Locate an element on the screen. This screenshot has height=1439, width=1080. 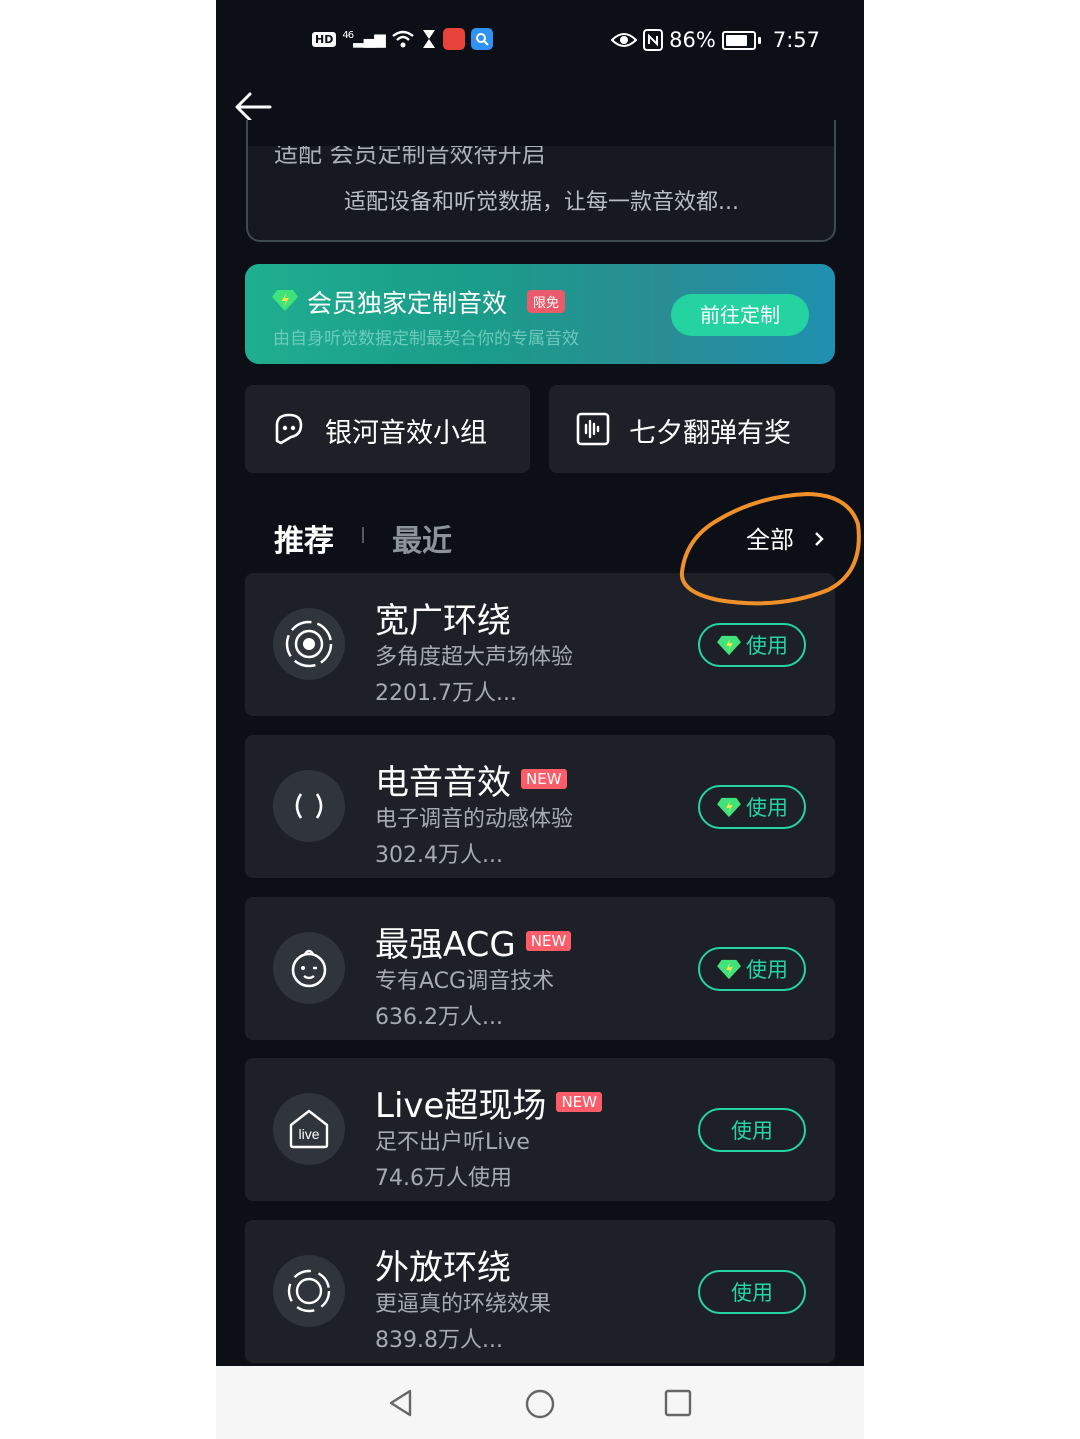
effect-title: 宽广环绕 is located at coordinates (443, 617).